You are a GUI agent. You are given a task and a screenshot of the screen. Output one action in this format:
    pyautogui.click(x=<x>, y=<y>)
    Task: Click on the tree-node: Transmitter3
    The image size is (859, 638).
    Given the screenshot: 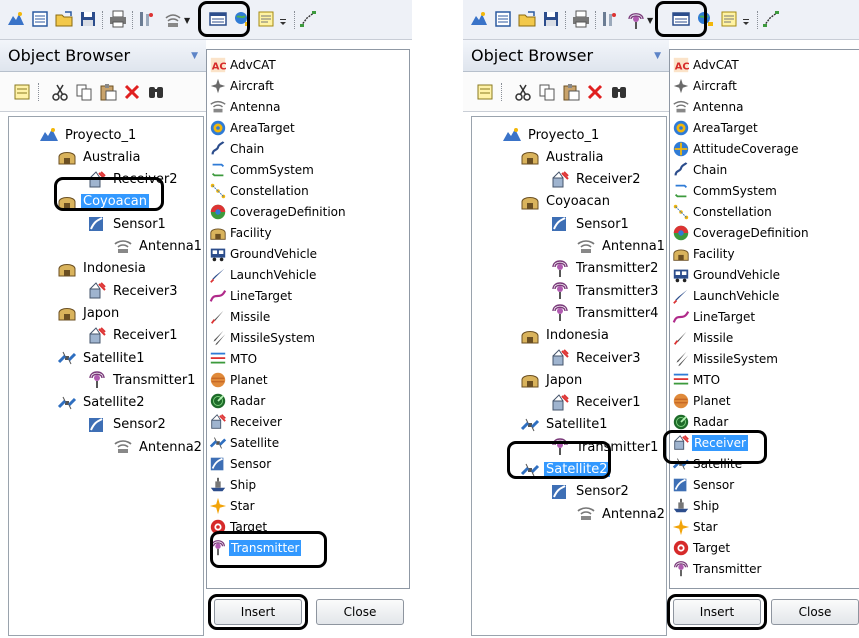 What is the action you would take?
    pyautogui.click(x=605, y=291)
    